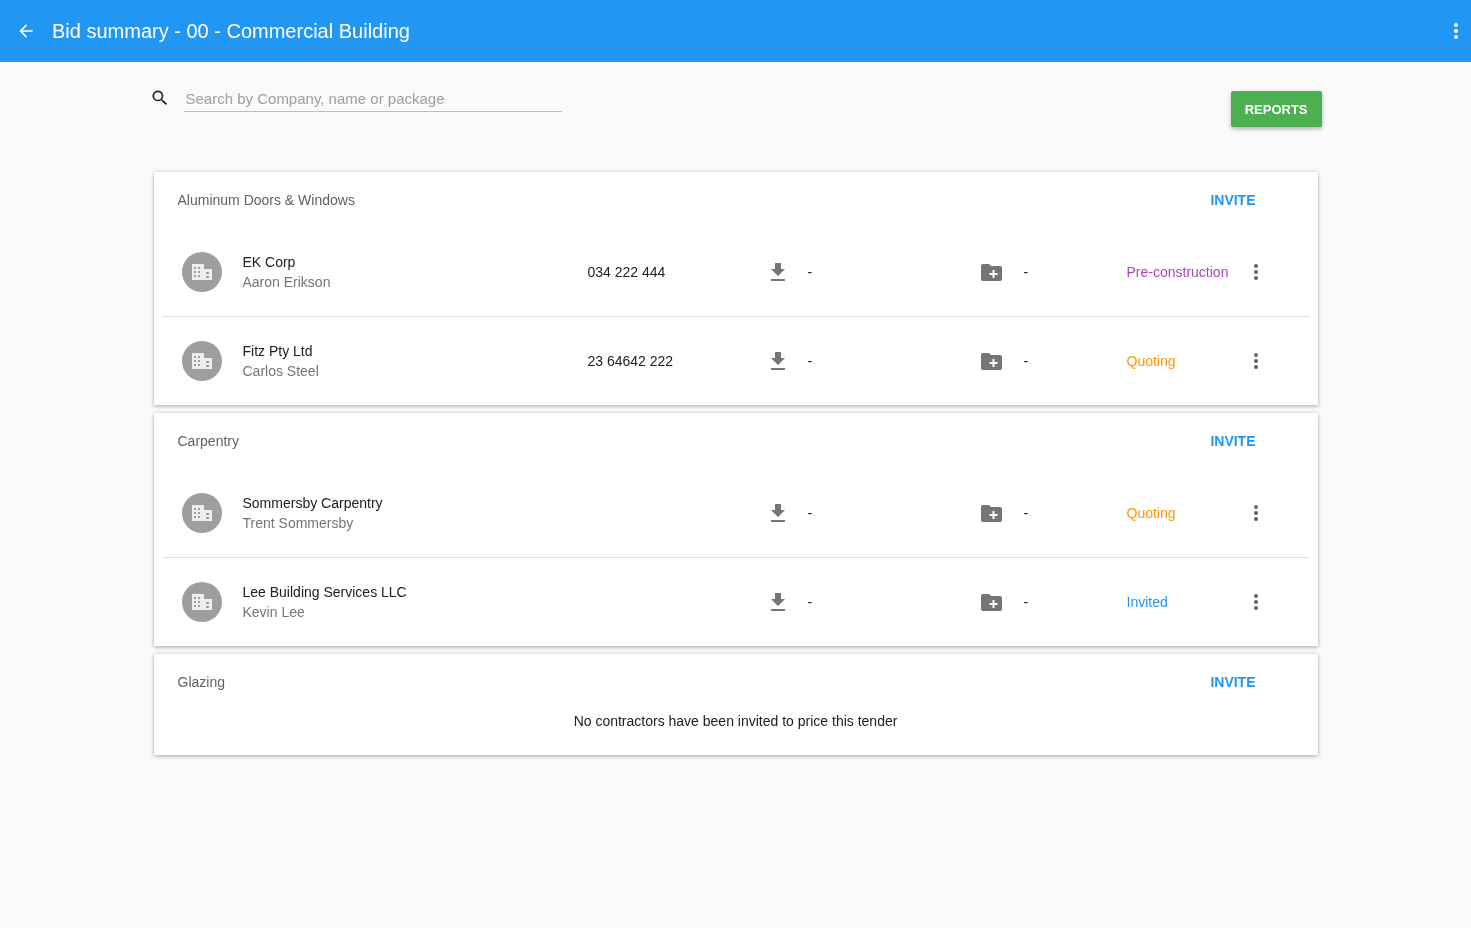 The width and height of the screenshot is (1471, 928). What do you see at coordinates (287, 282) in the screenshot?
I see `contact-name: Aaron Erikson` at bounding box center [287, 282].